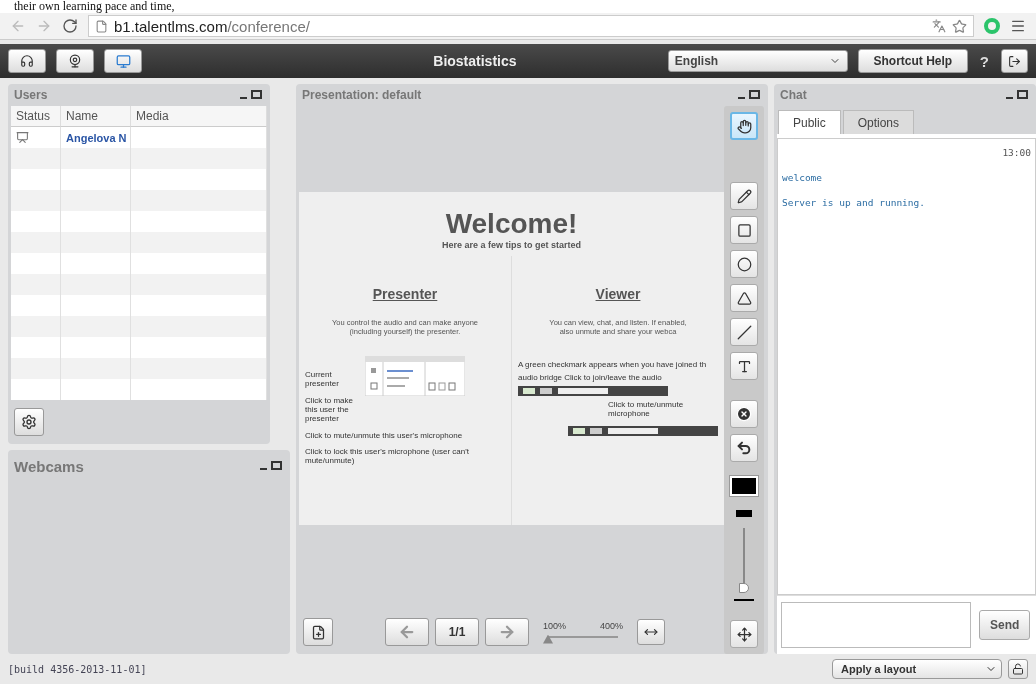  Describe the element at coordinates (618, 293) in the screenshot. I see `slide-heading: Viewer` at that location.